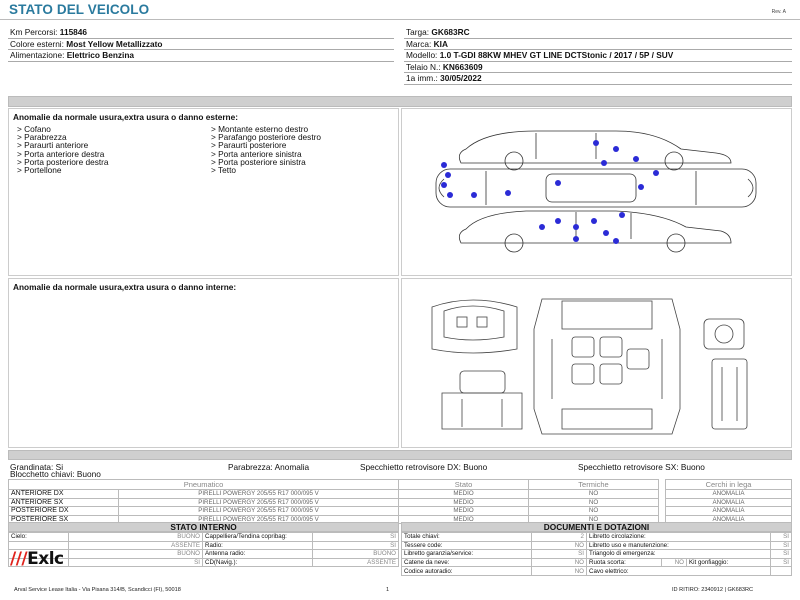 The width and height of the screenshot is (800, 600). I want to click on specchietto-sx-status: Specchietto retrovisore SX: Buono, so click(641, 467).